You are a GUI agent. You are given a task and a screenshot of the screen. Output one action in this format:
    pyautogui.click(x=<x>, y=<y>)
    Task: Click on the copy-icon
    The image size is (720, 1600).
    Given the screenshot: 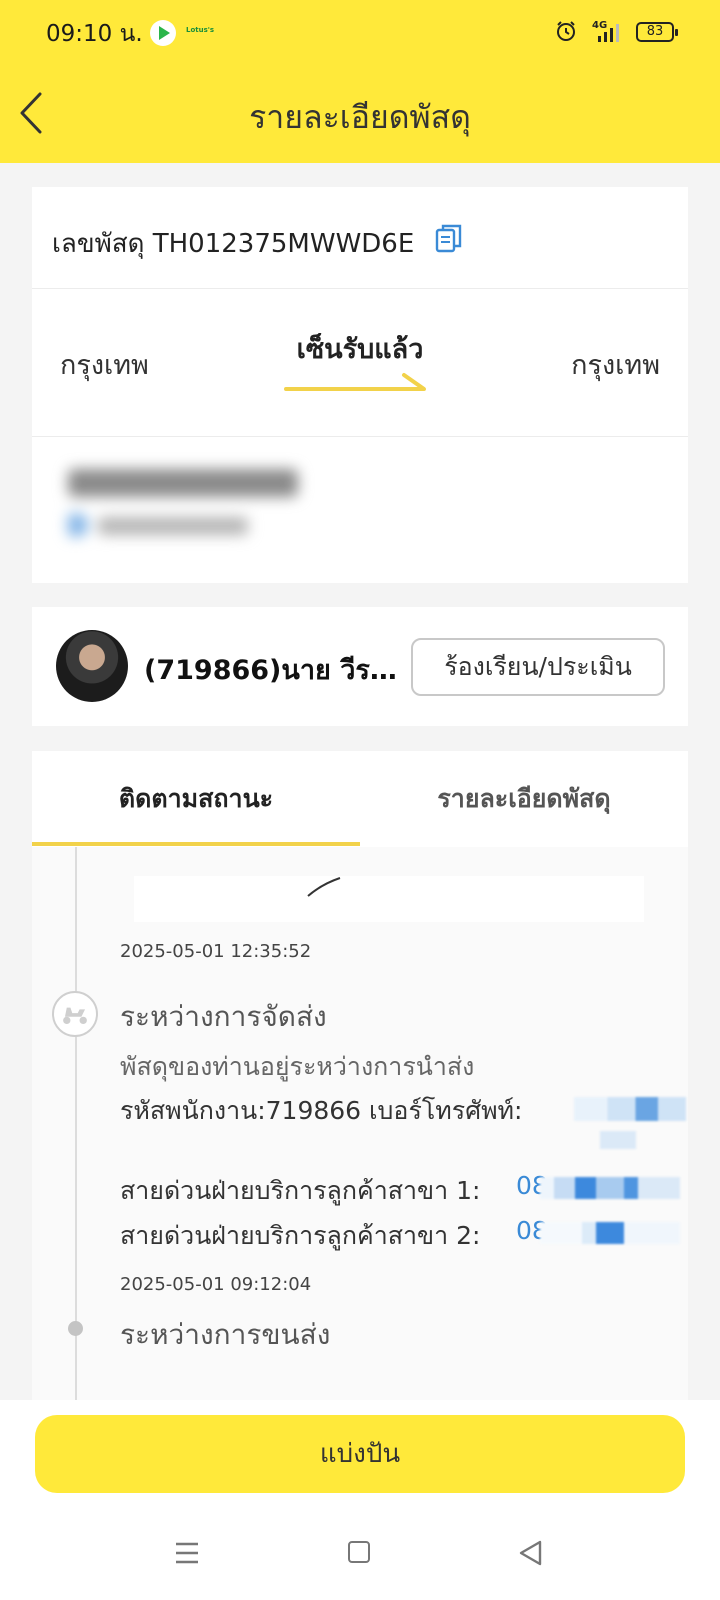 What is the action you would take?
    pyautogui.click(x=449, y=238)
    